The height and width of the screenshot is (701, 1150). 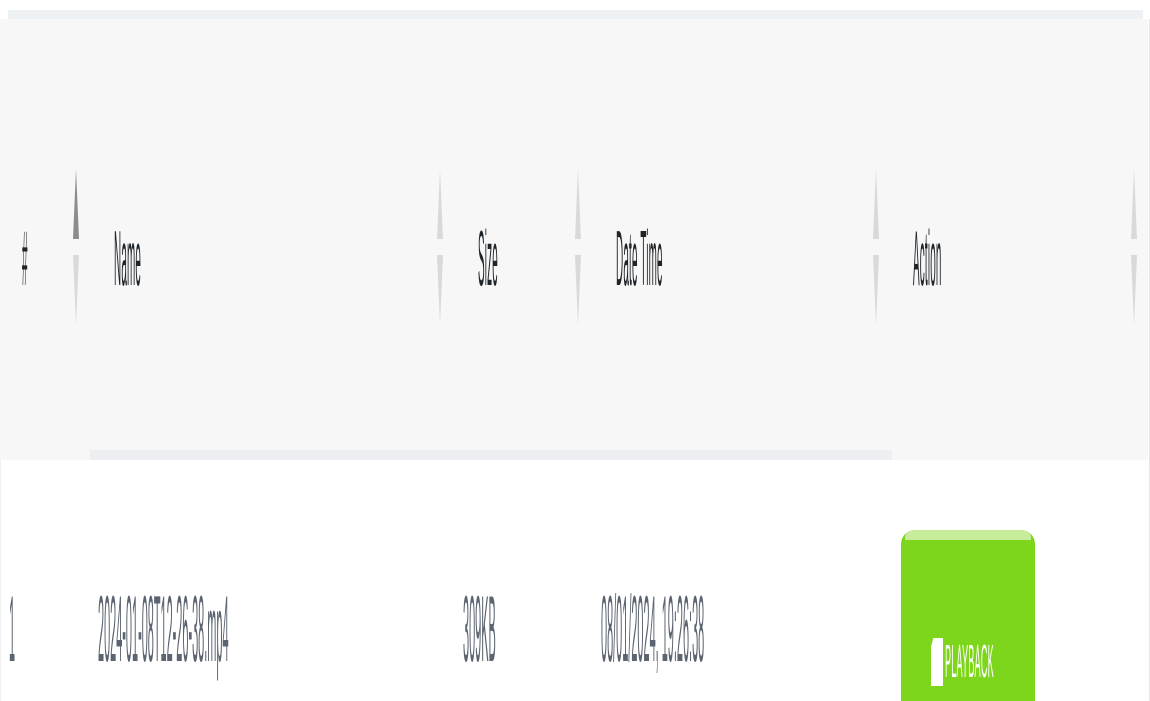 I want to click on play-icon, so click(x=937, y=662).